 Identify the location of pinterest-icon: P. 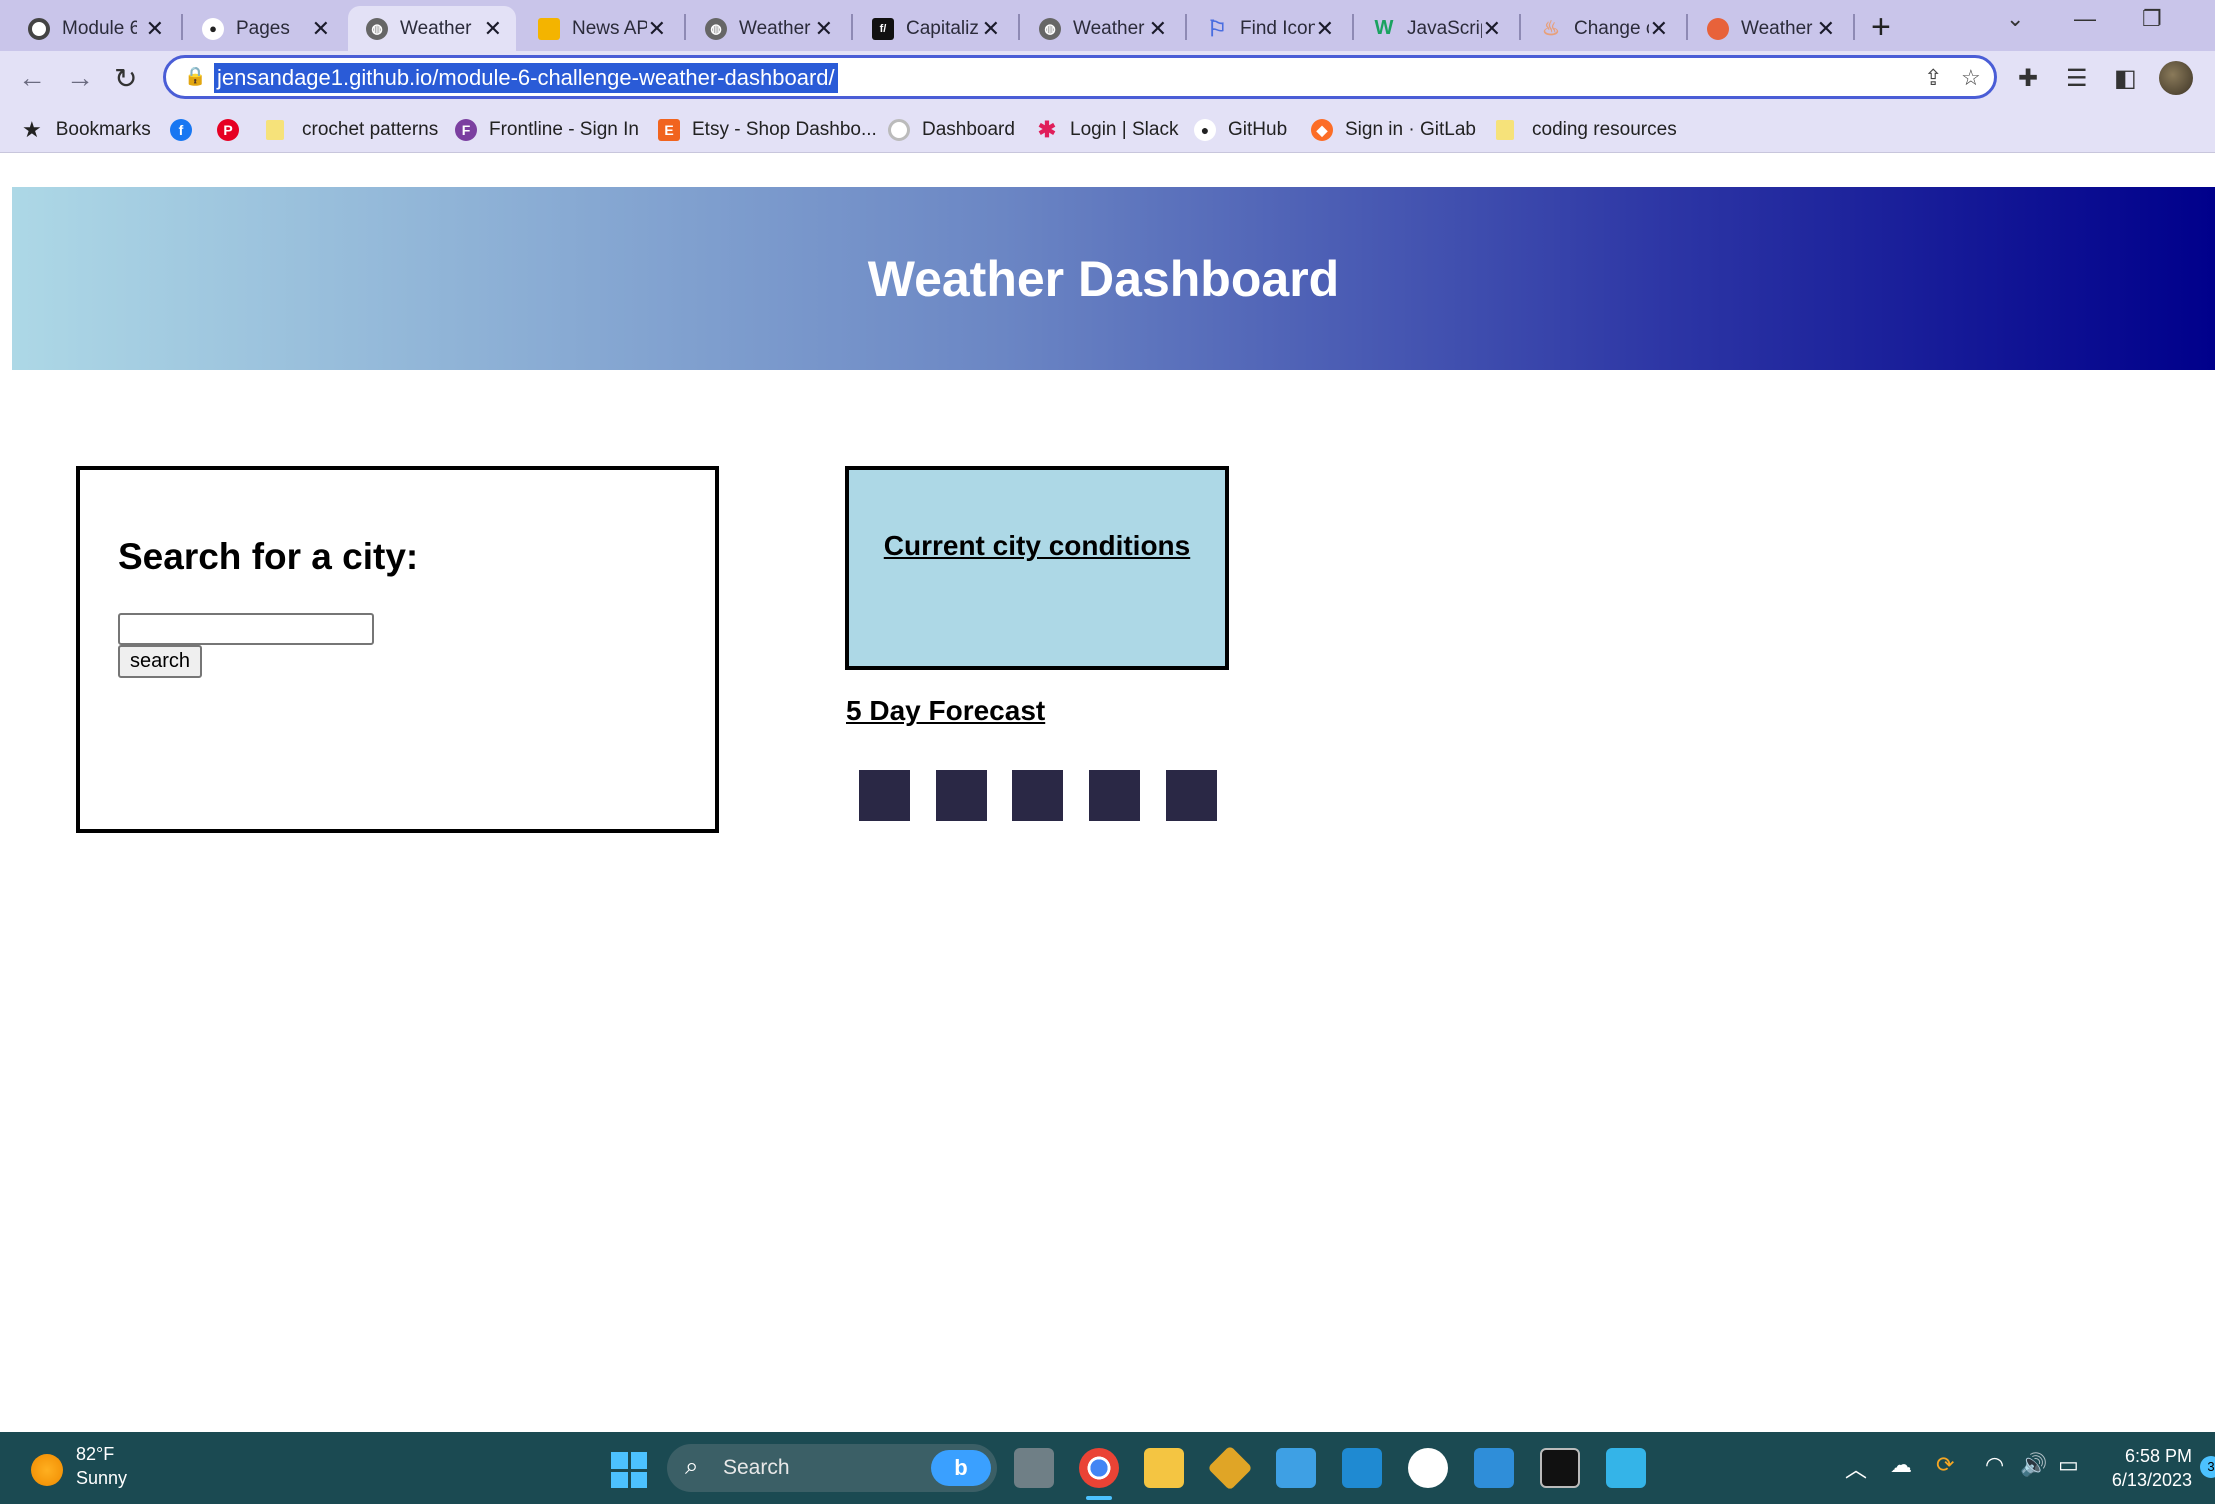
(228, 130).